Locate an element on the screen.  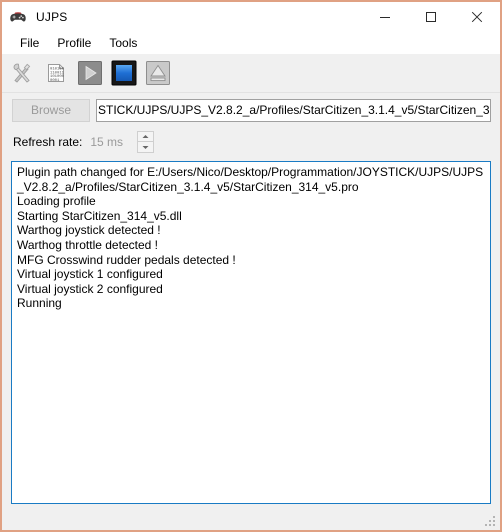
close-button is located at coordinates (477, 17).